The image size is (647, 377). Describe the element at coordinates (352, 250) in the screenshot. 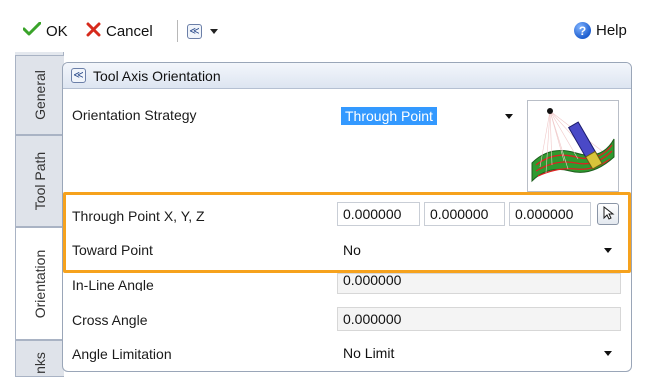

I see `toward-point-value: No` at that location.